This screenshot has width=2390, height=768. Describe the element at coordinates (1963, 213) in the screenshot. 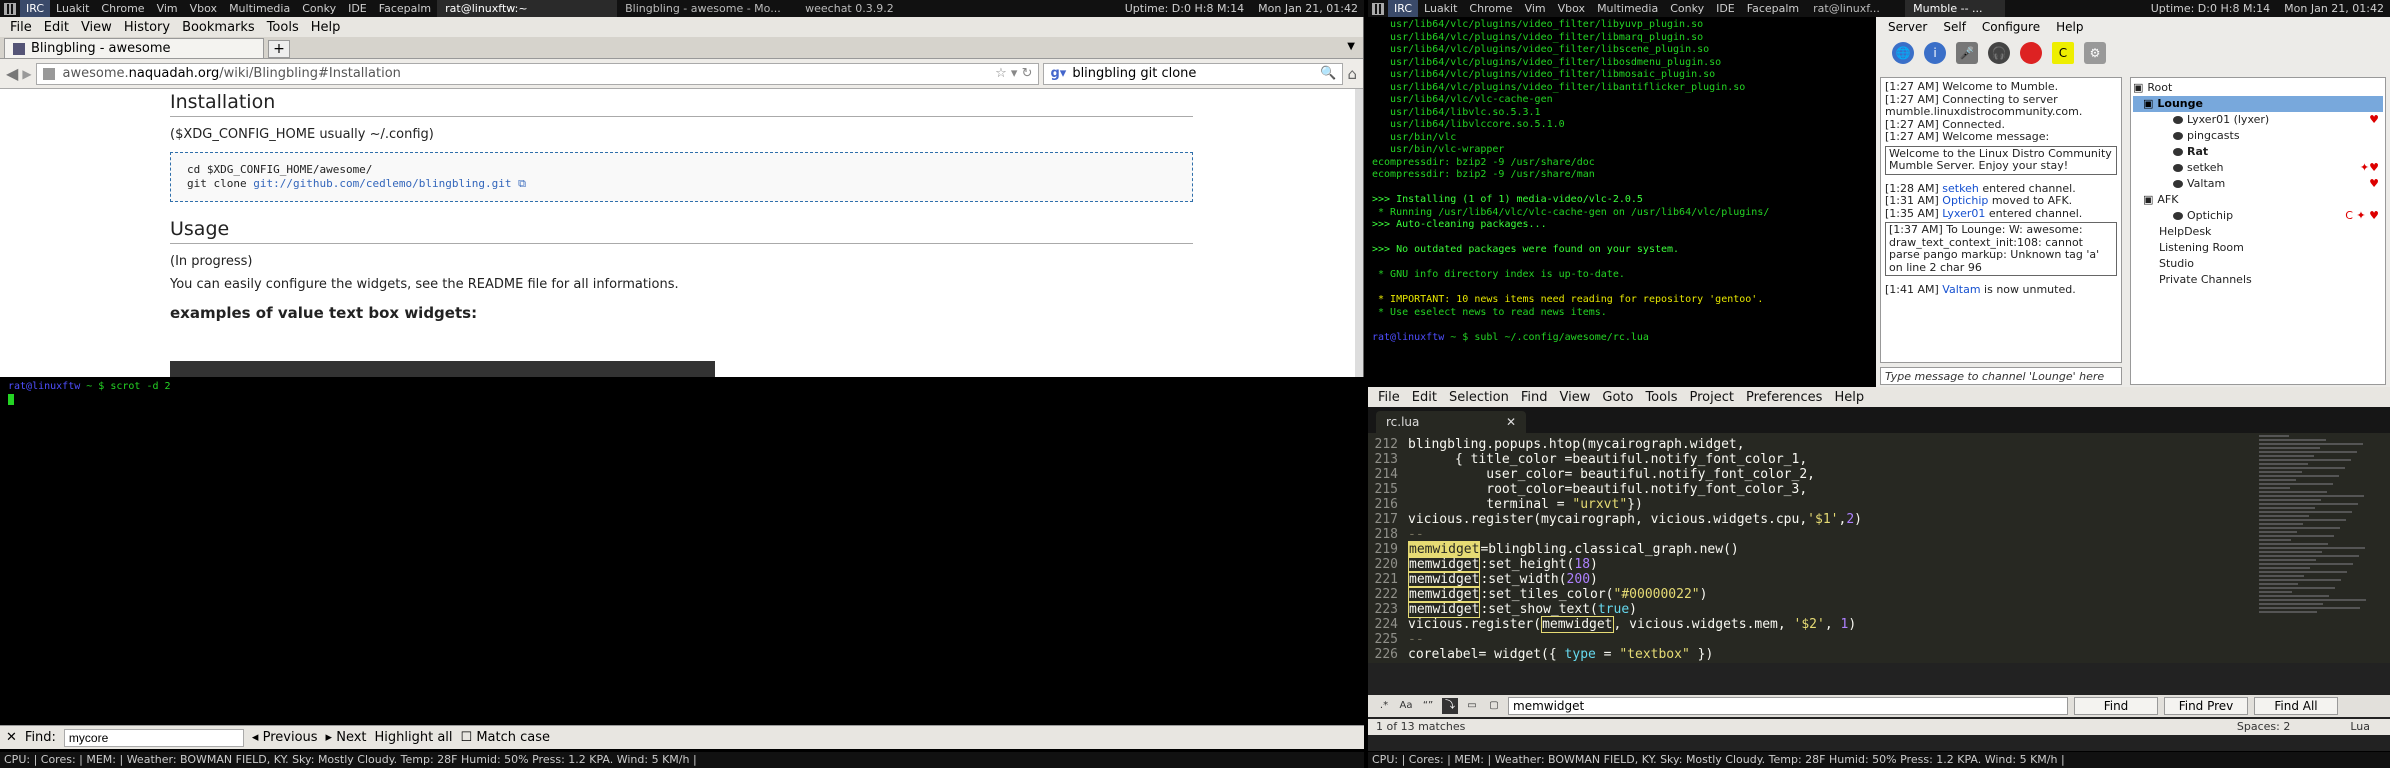

I see `user-link: Lyxer01` at that location.